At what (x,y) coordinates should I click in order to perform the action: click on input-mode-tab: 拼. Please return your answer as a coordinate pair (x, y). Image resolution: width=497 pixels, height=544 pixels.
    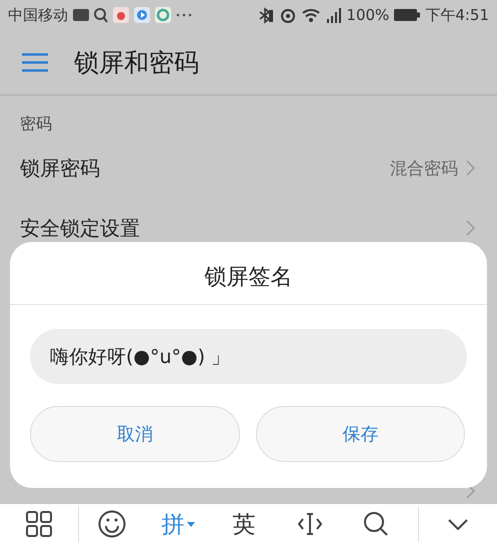
    Looking at the image, I should click on (178, 524).